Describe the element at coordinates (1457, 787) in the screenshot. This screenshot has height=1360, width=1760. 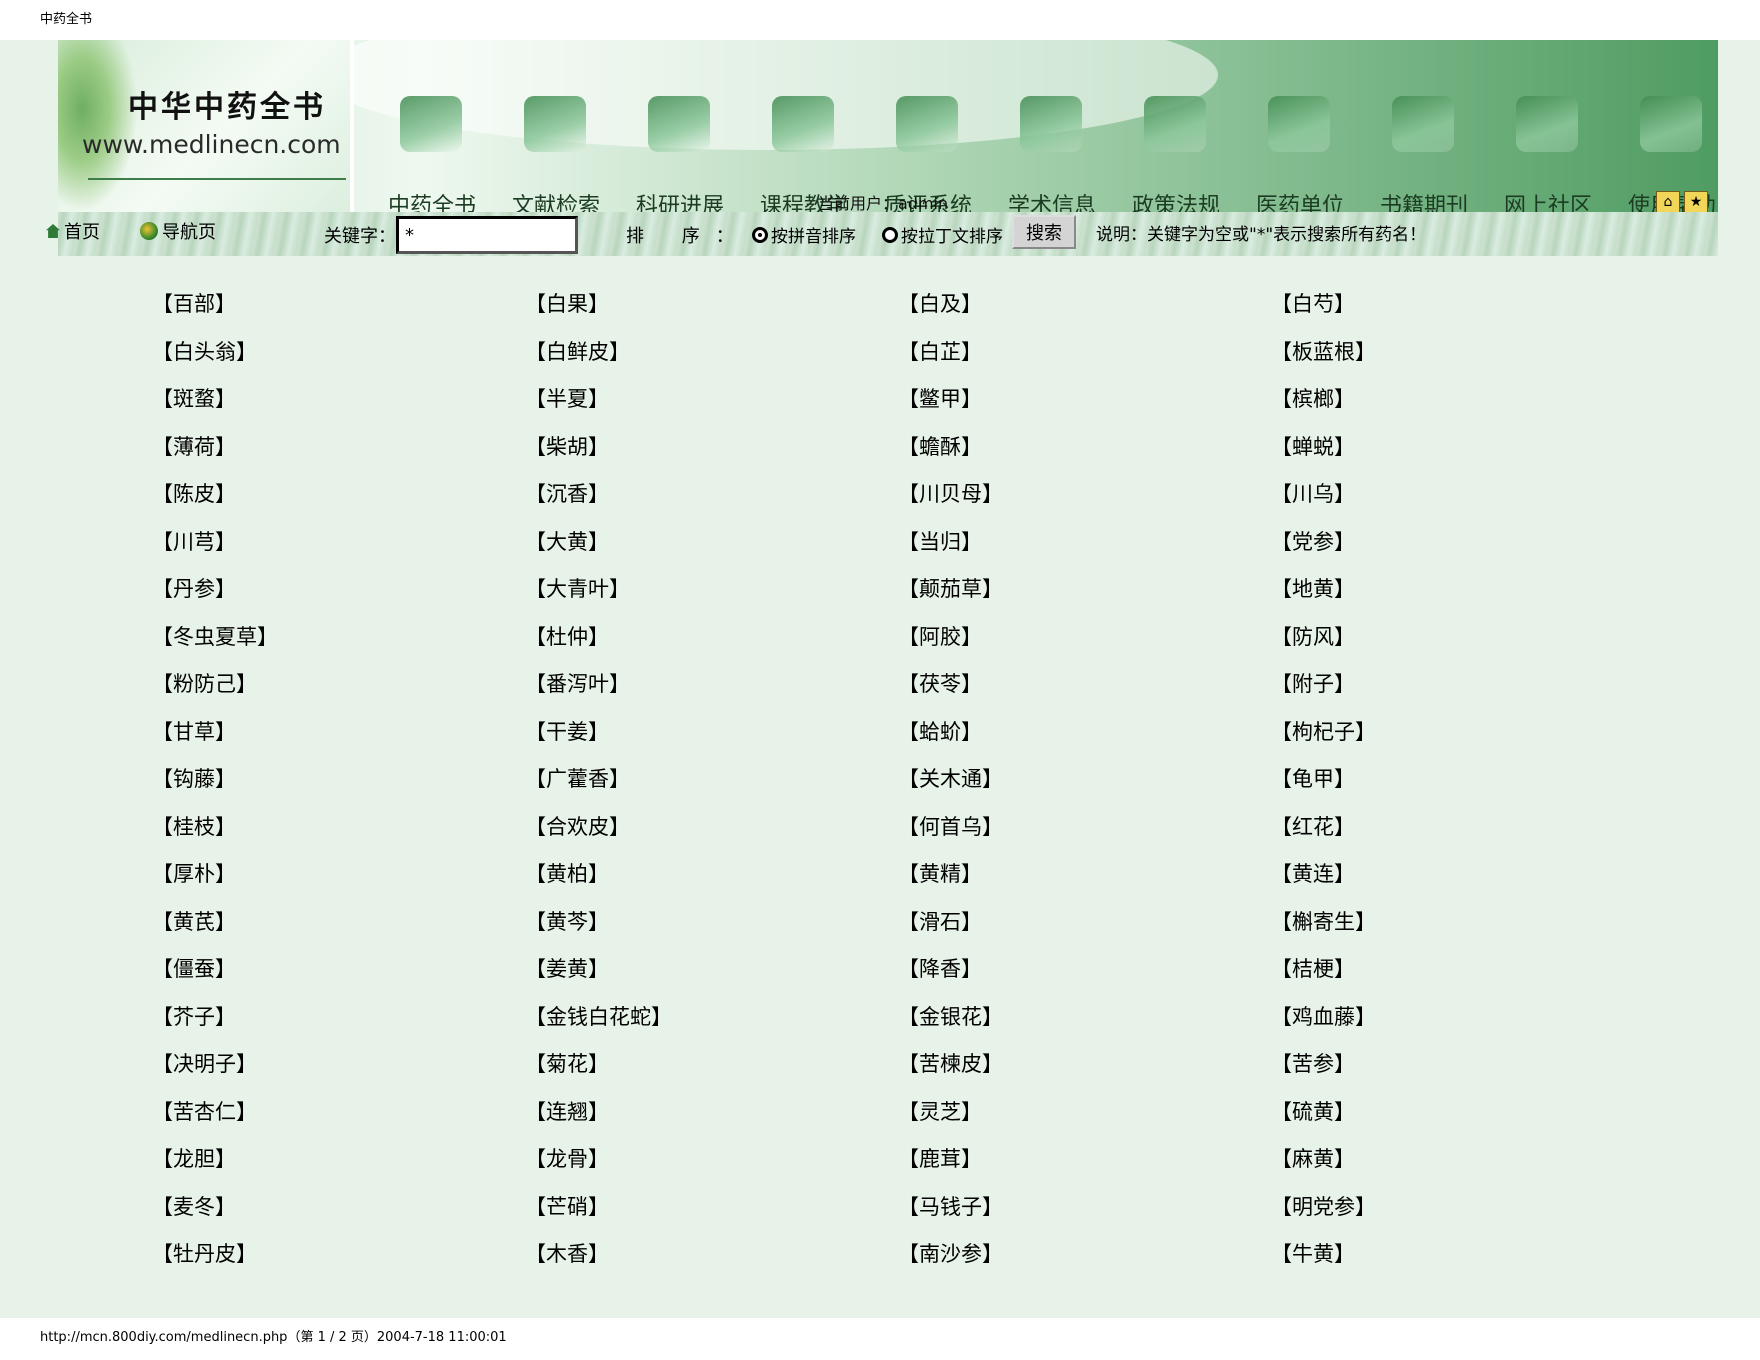
I see `herb-link: 【龟甲】` at that location.